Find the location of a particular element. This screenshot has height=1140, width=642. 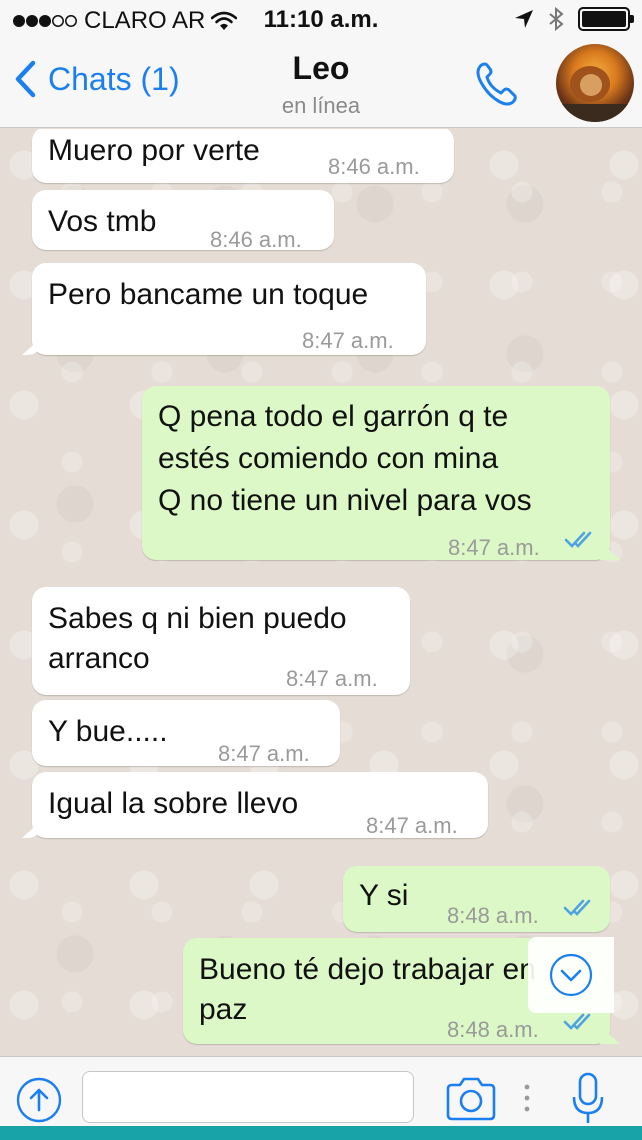

avatar is located at coordinates (595, 83).